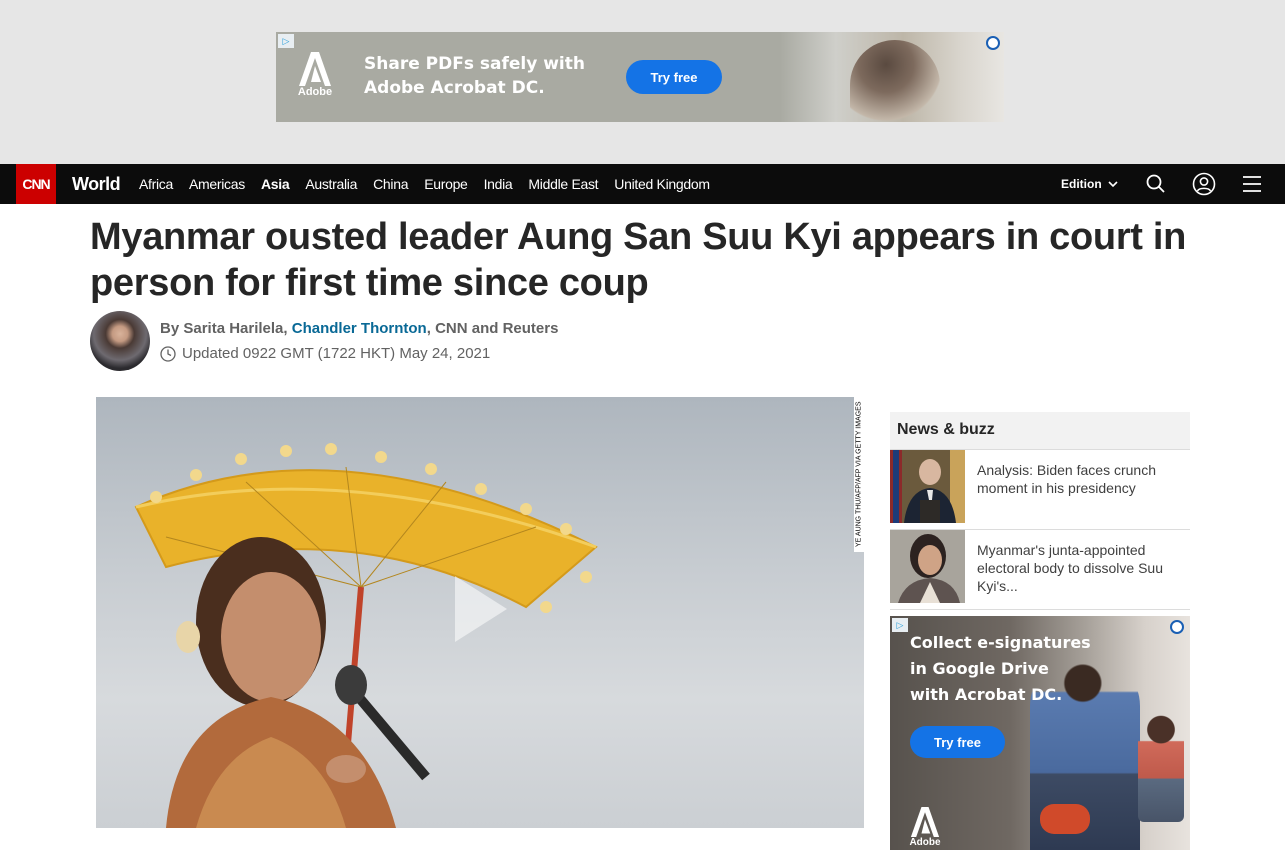  Describe the element at coordinates (927, 566) in the screenshot. I see `suu-kyi-thumbnail` at that location.